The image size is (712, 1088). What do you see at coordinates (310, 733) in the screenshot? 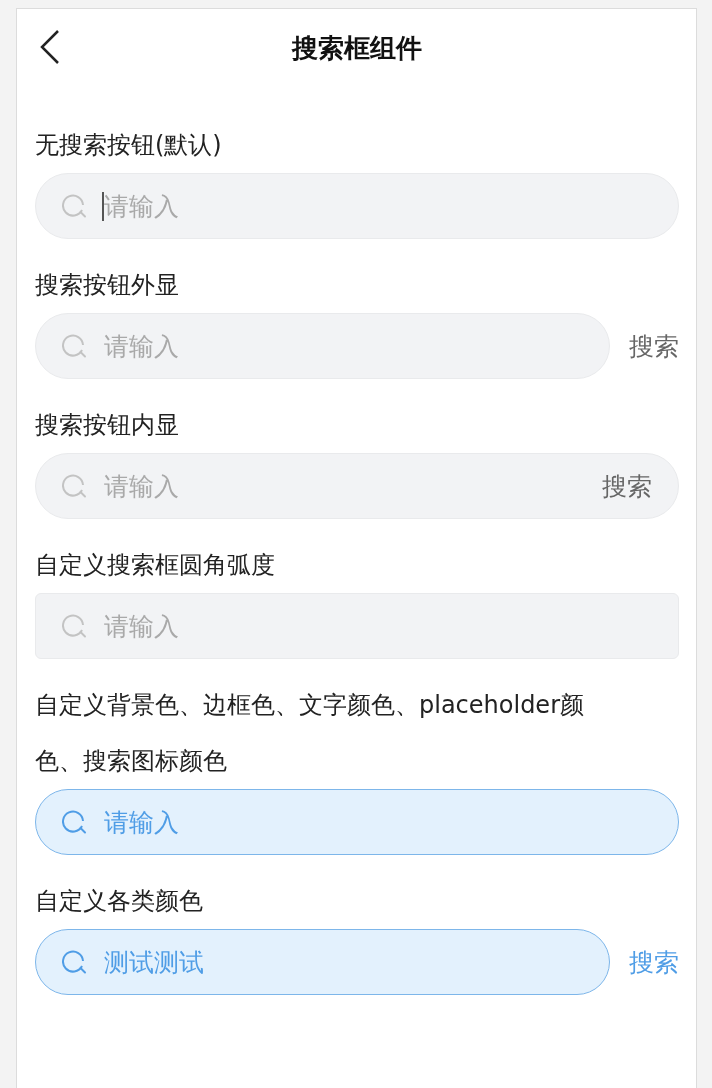
I see `section-label: 自定义背景色、边框色、文字颜色、placeholder颜色、搜索图标颜色` at bounding box center [310, 733].